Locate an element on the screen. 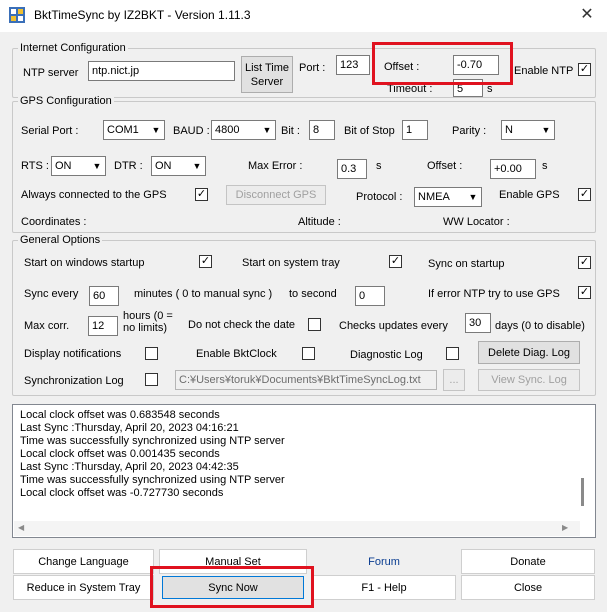  gps-offset-unit: s is located at coordinates (545, 166).